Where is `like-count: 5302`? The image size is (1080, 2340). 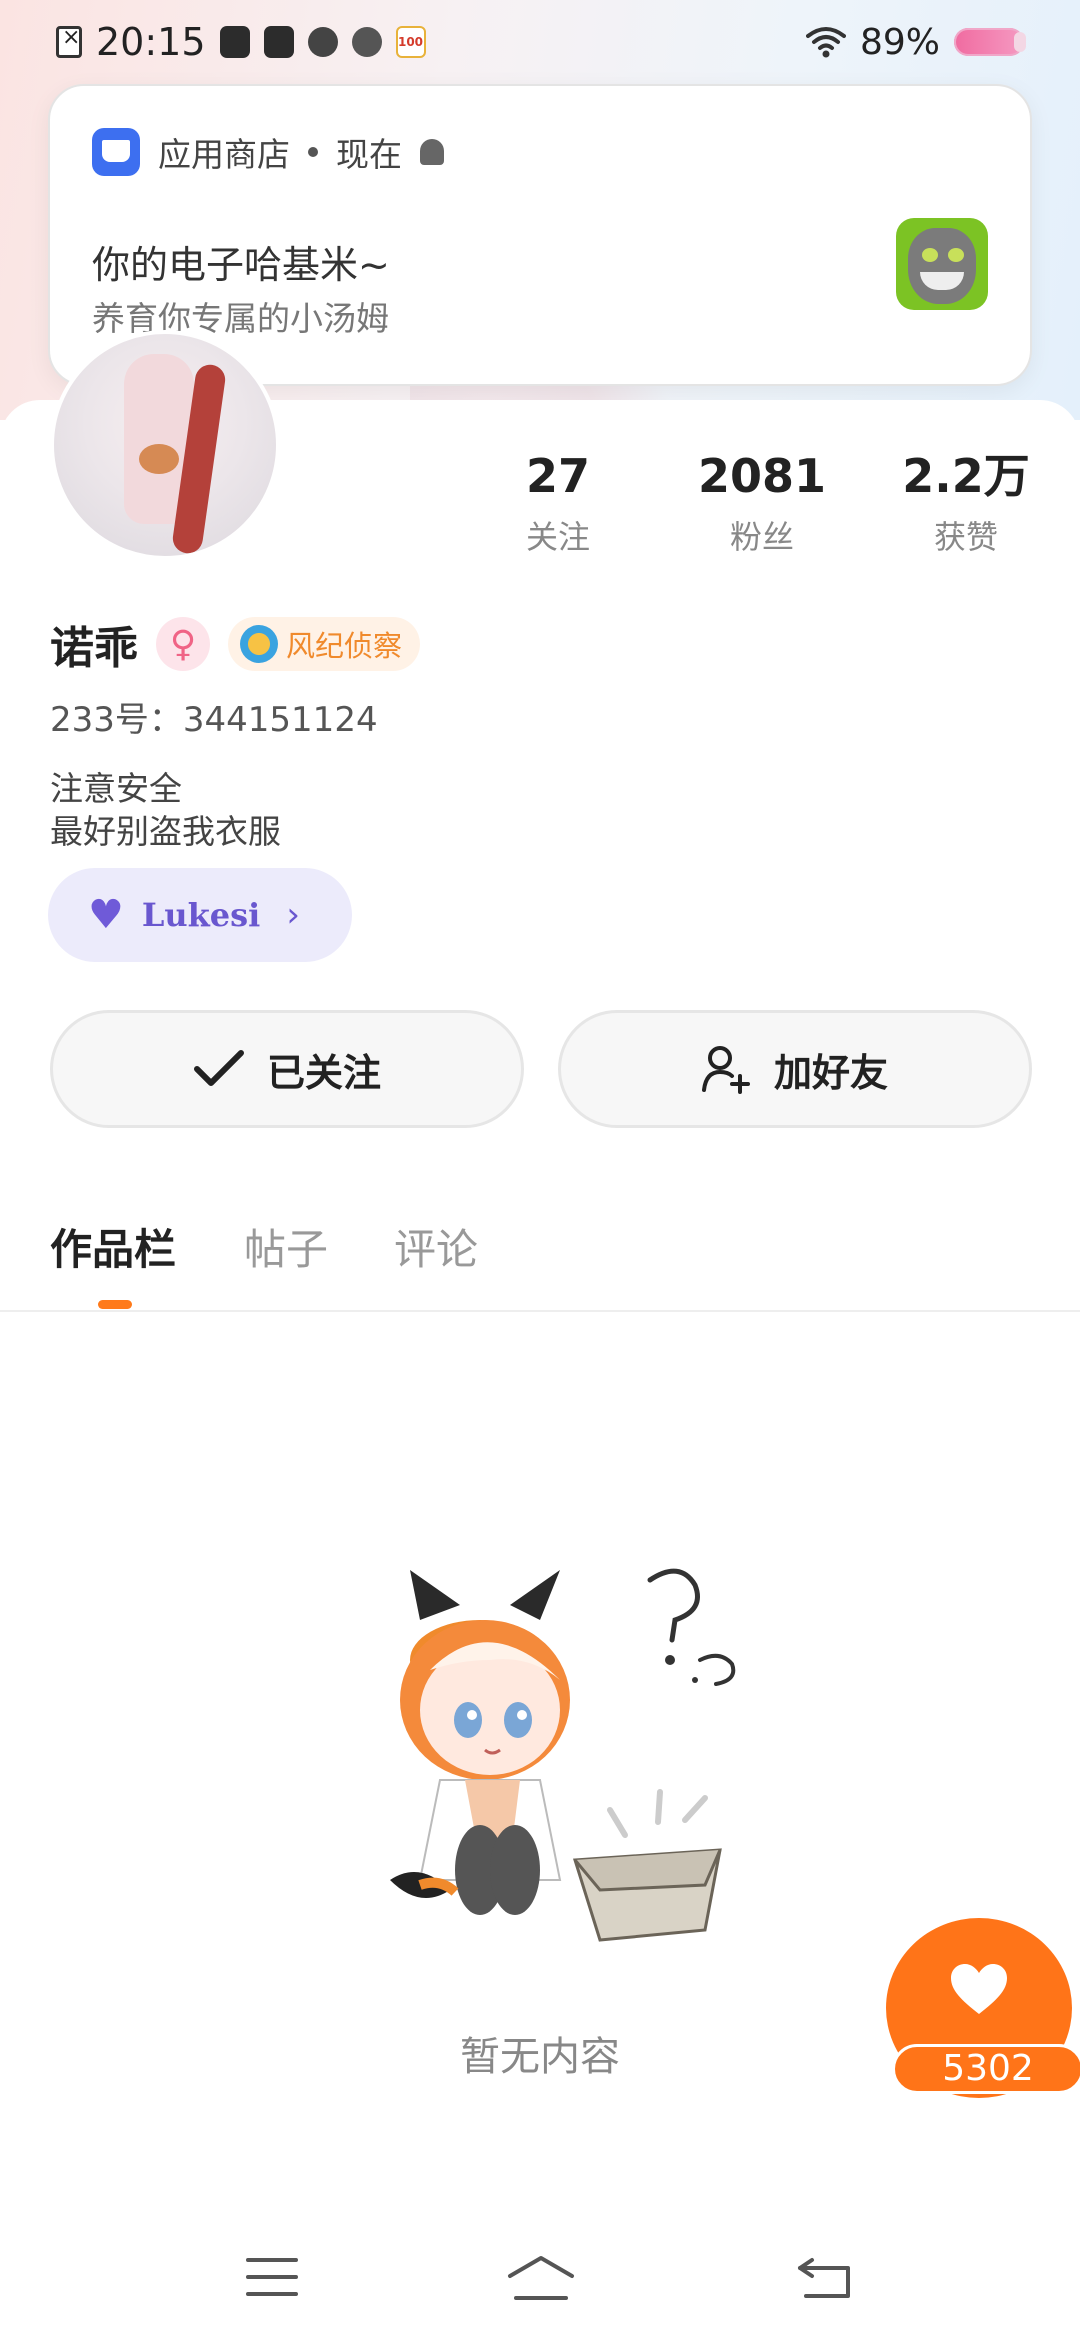
like-count: 5302 is located at coordinates (986, 2069).